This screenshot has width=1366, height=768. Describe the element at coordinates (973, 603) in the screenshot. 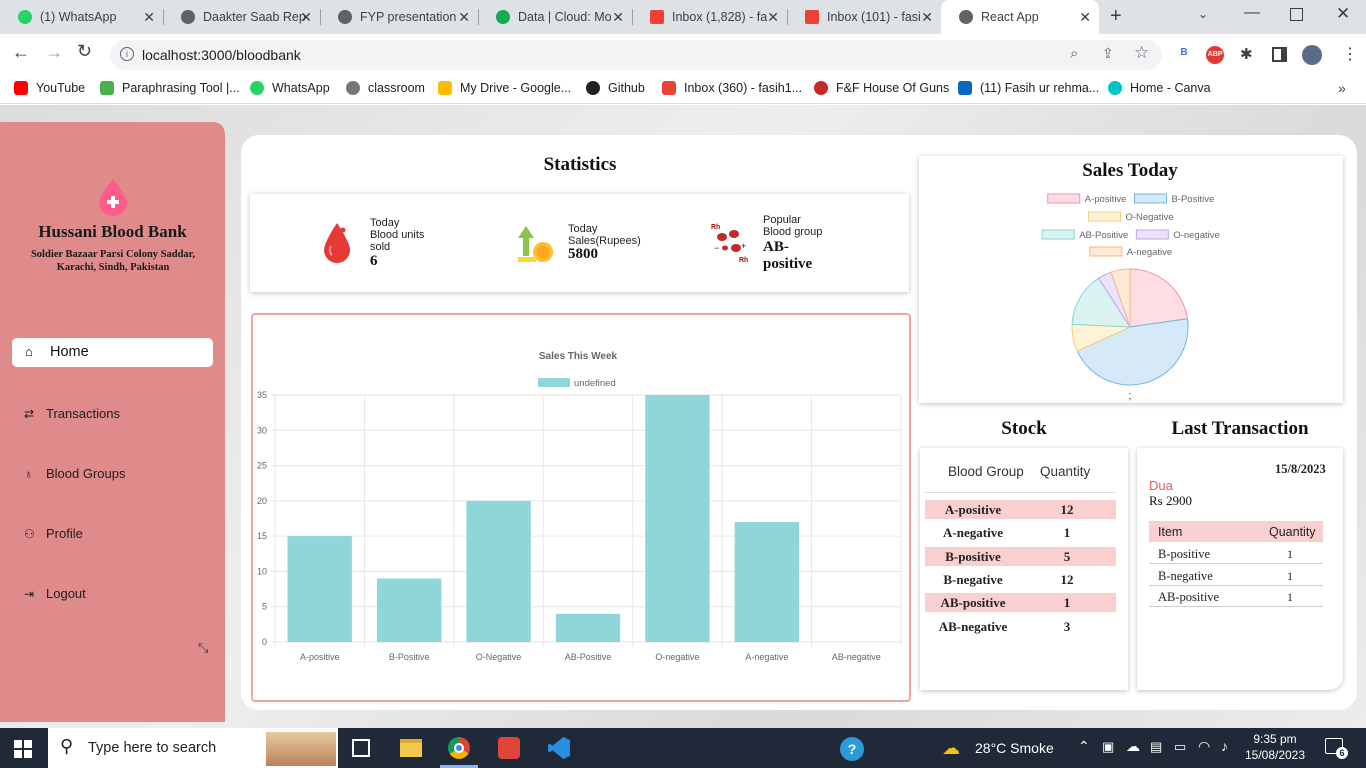

I see `stock-blood-group: AB-positive` at that location.